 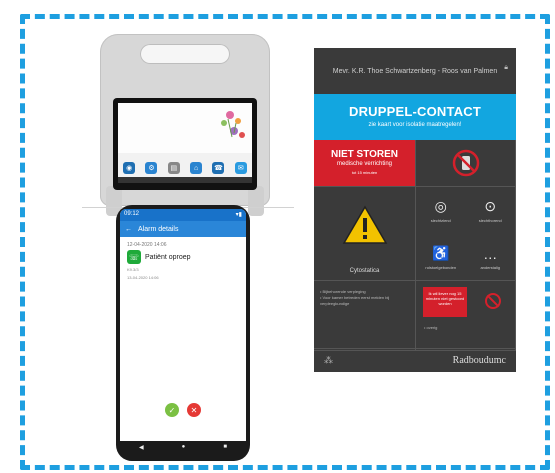 I want to click on banner-title: DRUPPEL-CONTACT, so click(x=415, y=111).